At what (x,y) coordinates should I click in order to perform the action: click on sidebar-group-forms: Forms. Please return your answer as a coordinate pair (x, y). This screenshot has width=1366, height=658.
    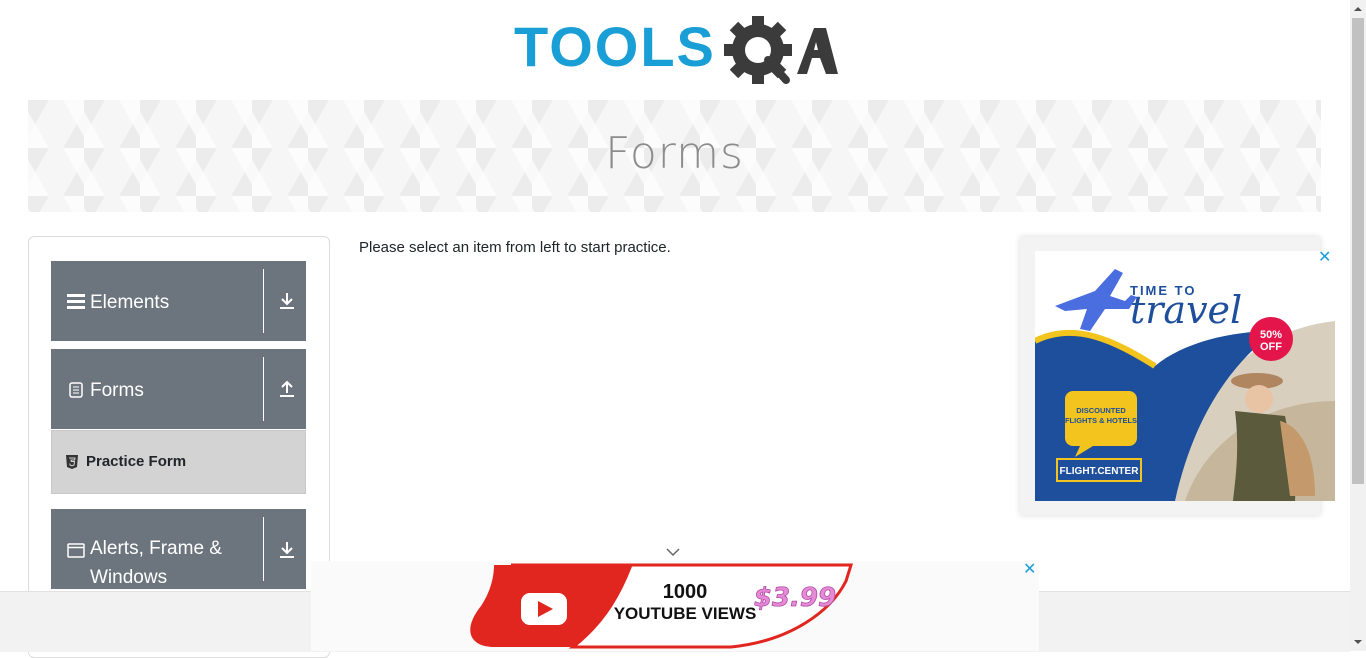
    Looking at the image, I should click on (178, 389).